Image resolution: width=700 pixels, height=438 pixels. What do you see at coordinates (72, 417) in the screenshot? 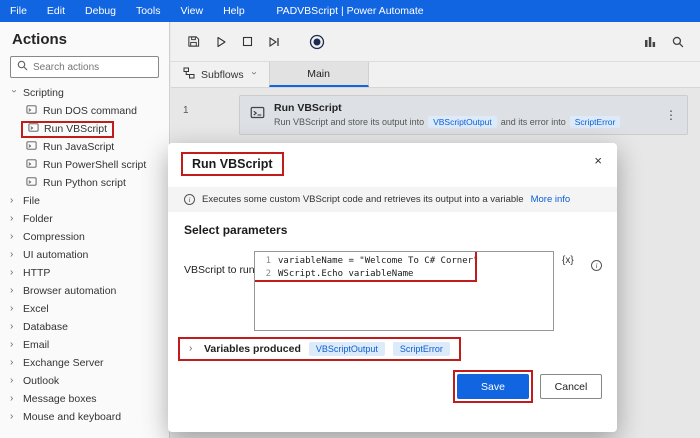
I see `tree-group-label: Mouse and keyboard` at bounding box center [72, 417].